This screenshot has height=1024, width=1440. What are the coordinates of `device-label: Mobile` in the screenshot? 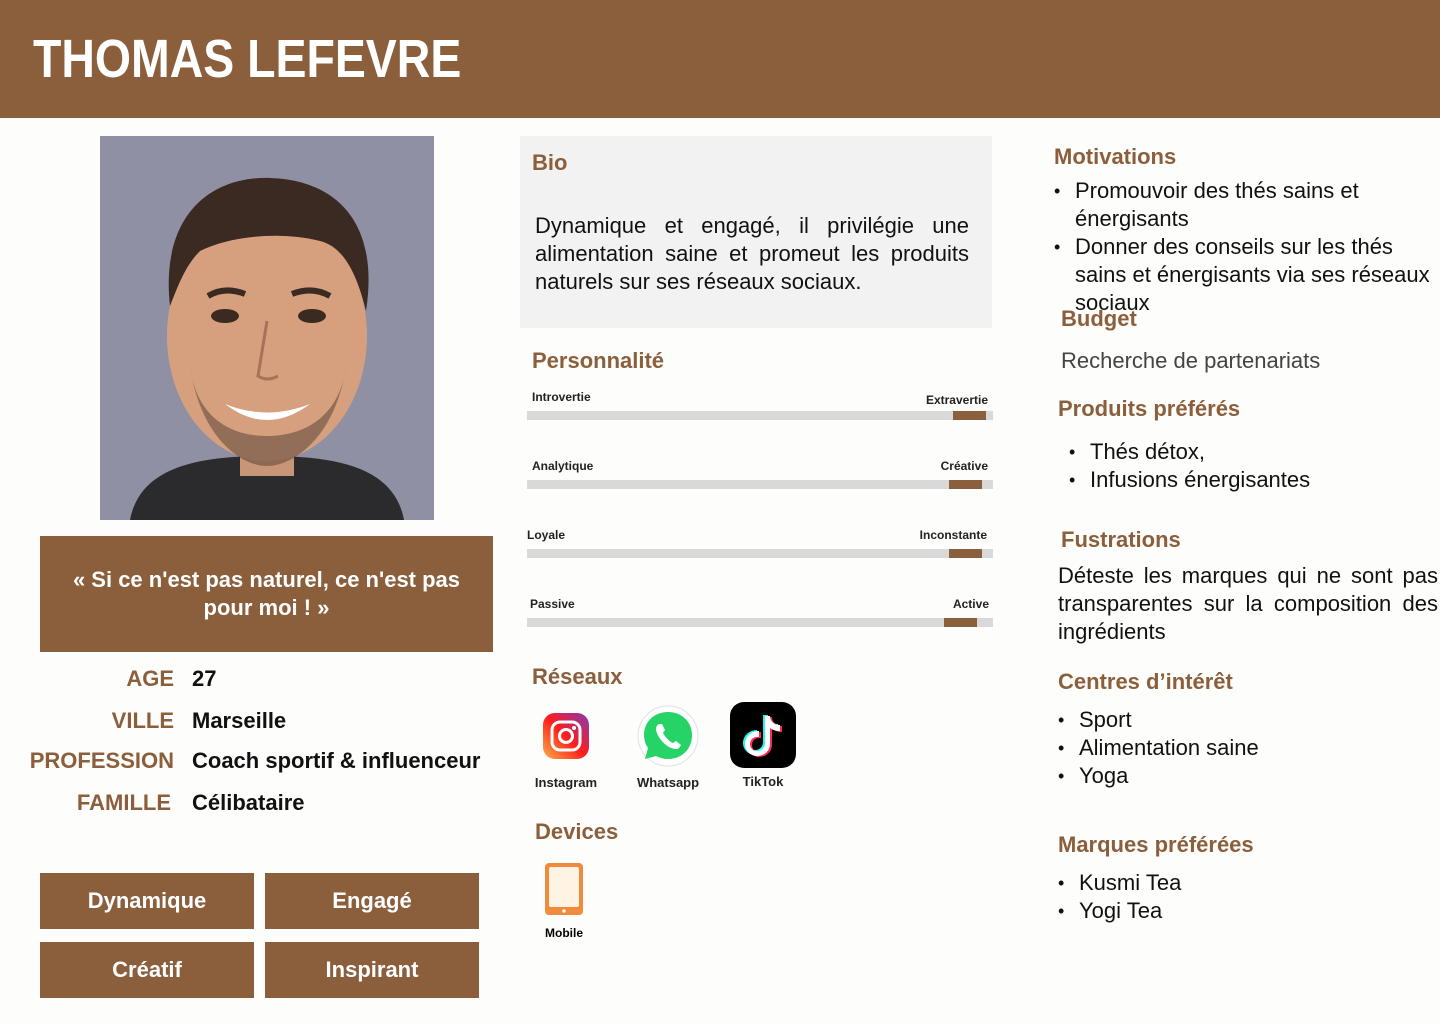 It's located at (564, 933).